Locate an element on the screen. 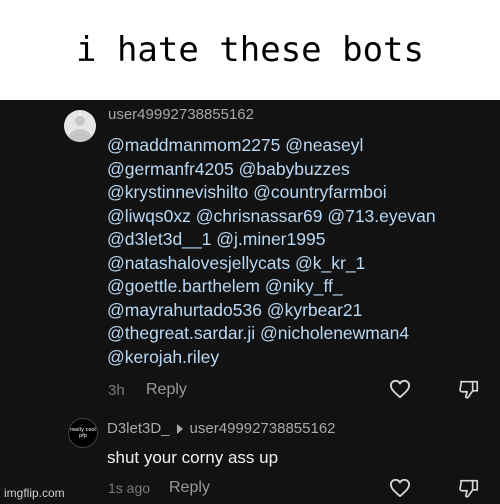 The image size is (500, 504). reply-header: D3let3D_ user49992738855162 is located at coordinates (221, 428).